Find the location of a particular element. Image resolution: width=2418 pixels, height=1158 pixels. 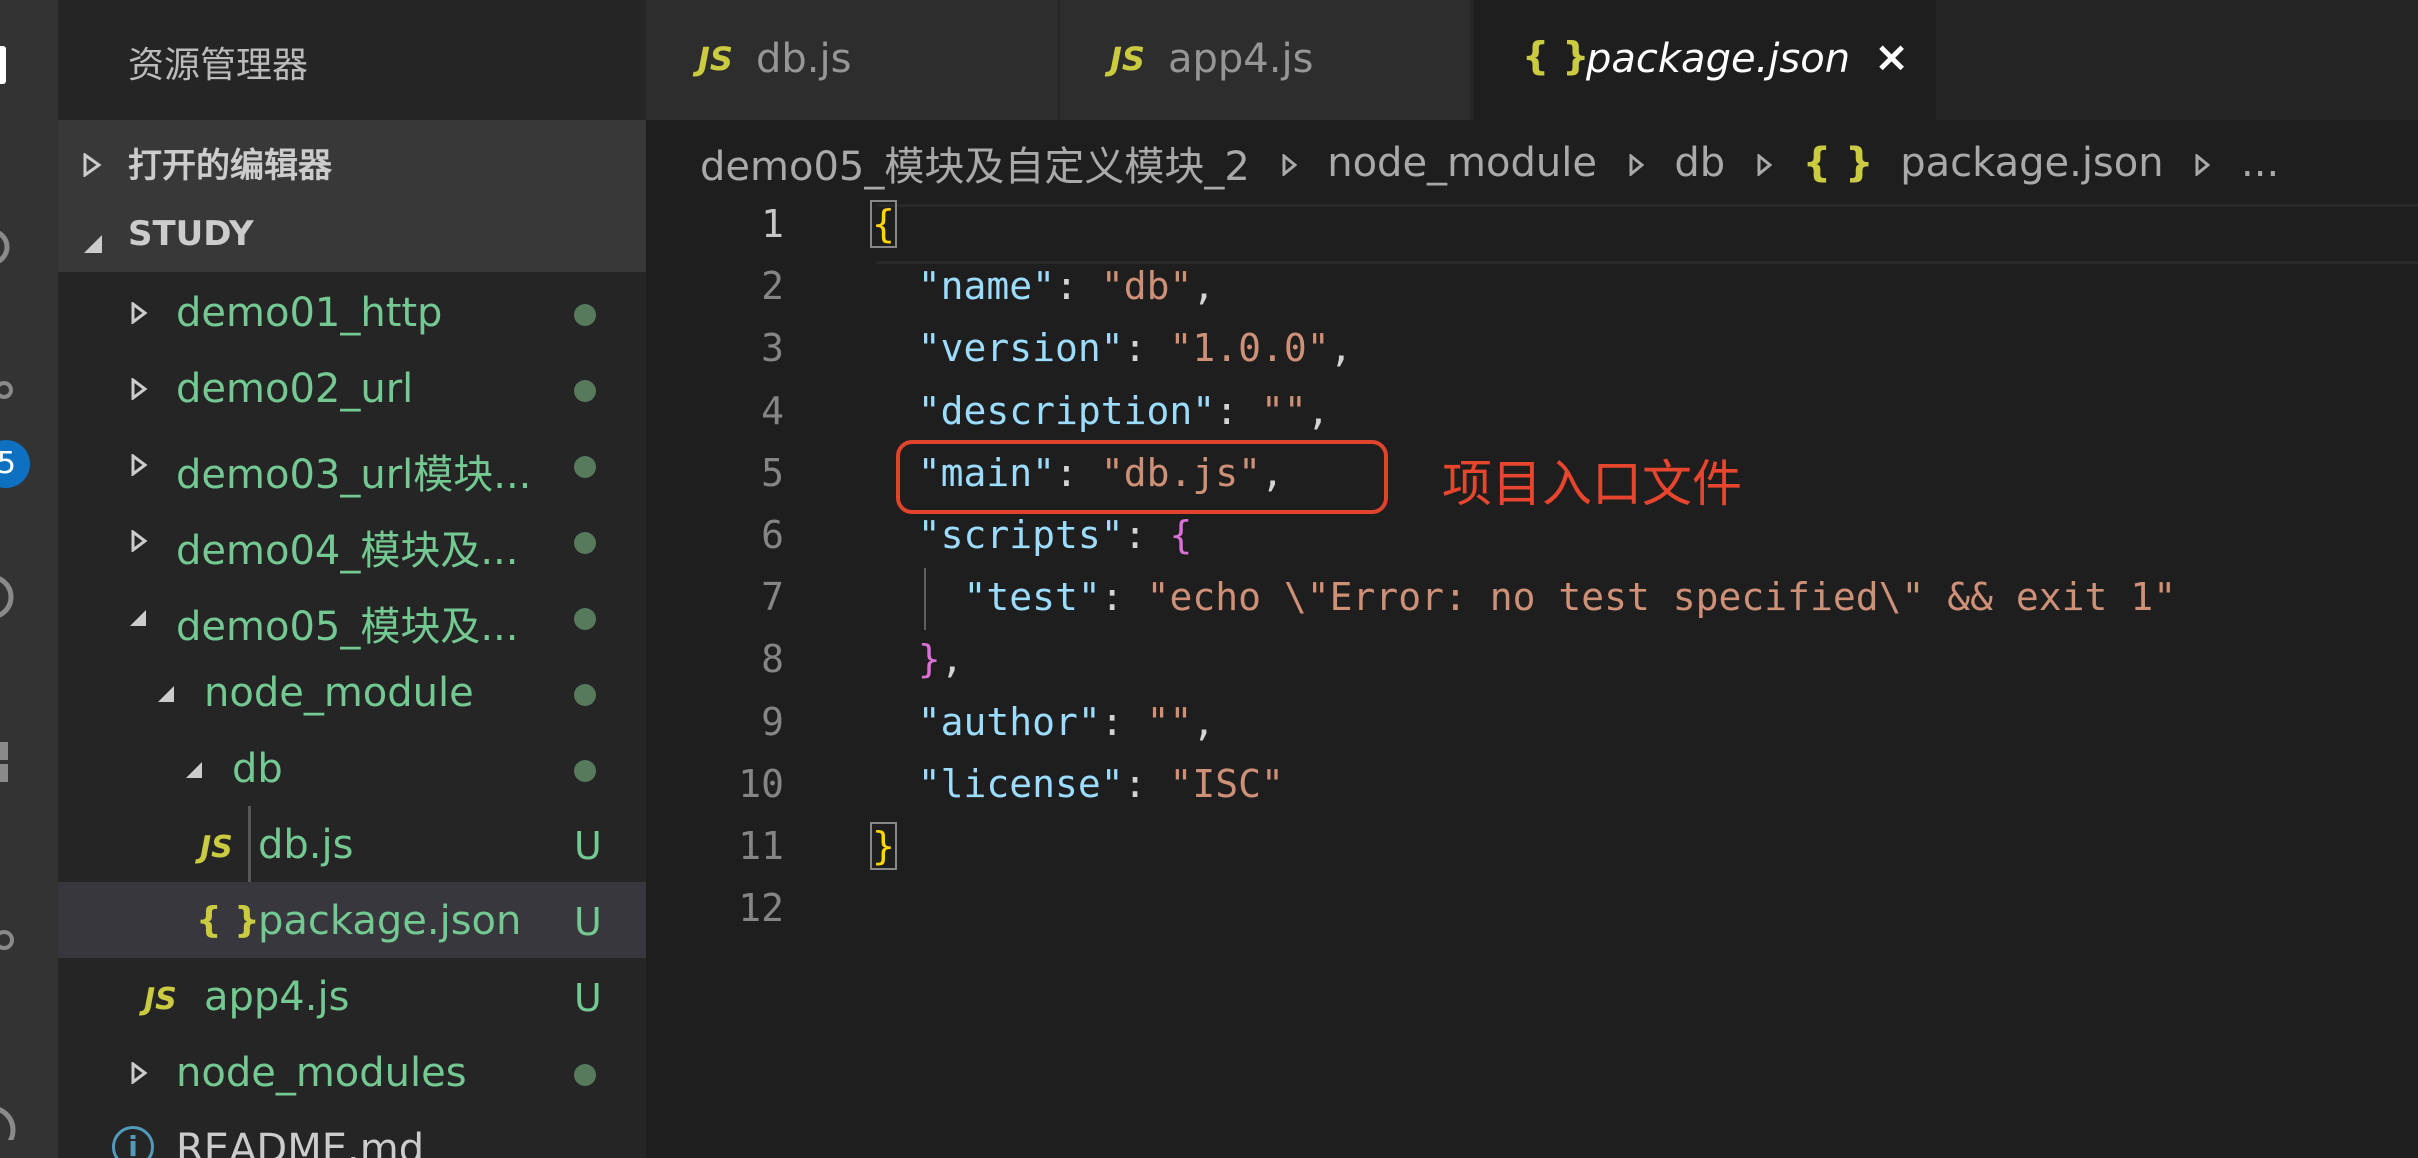

code-line: { is located at coordinates (883, 224).